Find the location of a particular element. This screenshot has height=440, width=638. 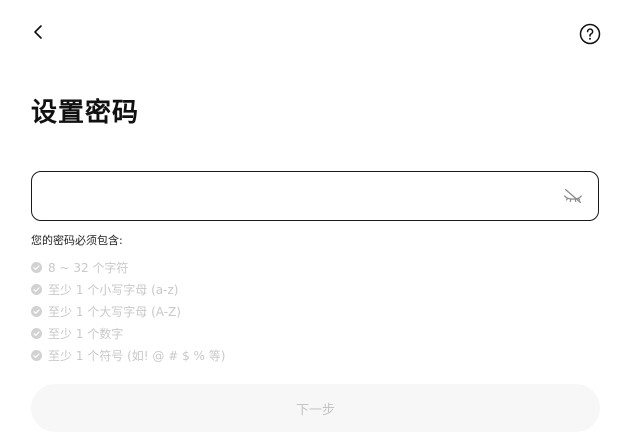

requirement-lowercase: 至少 1 个小写字母 (a-z) is located at coordinates (128, 289).